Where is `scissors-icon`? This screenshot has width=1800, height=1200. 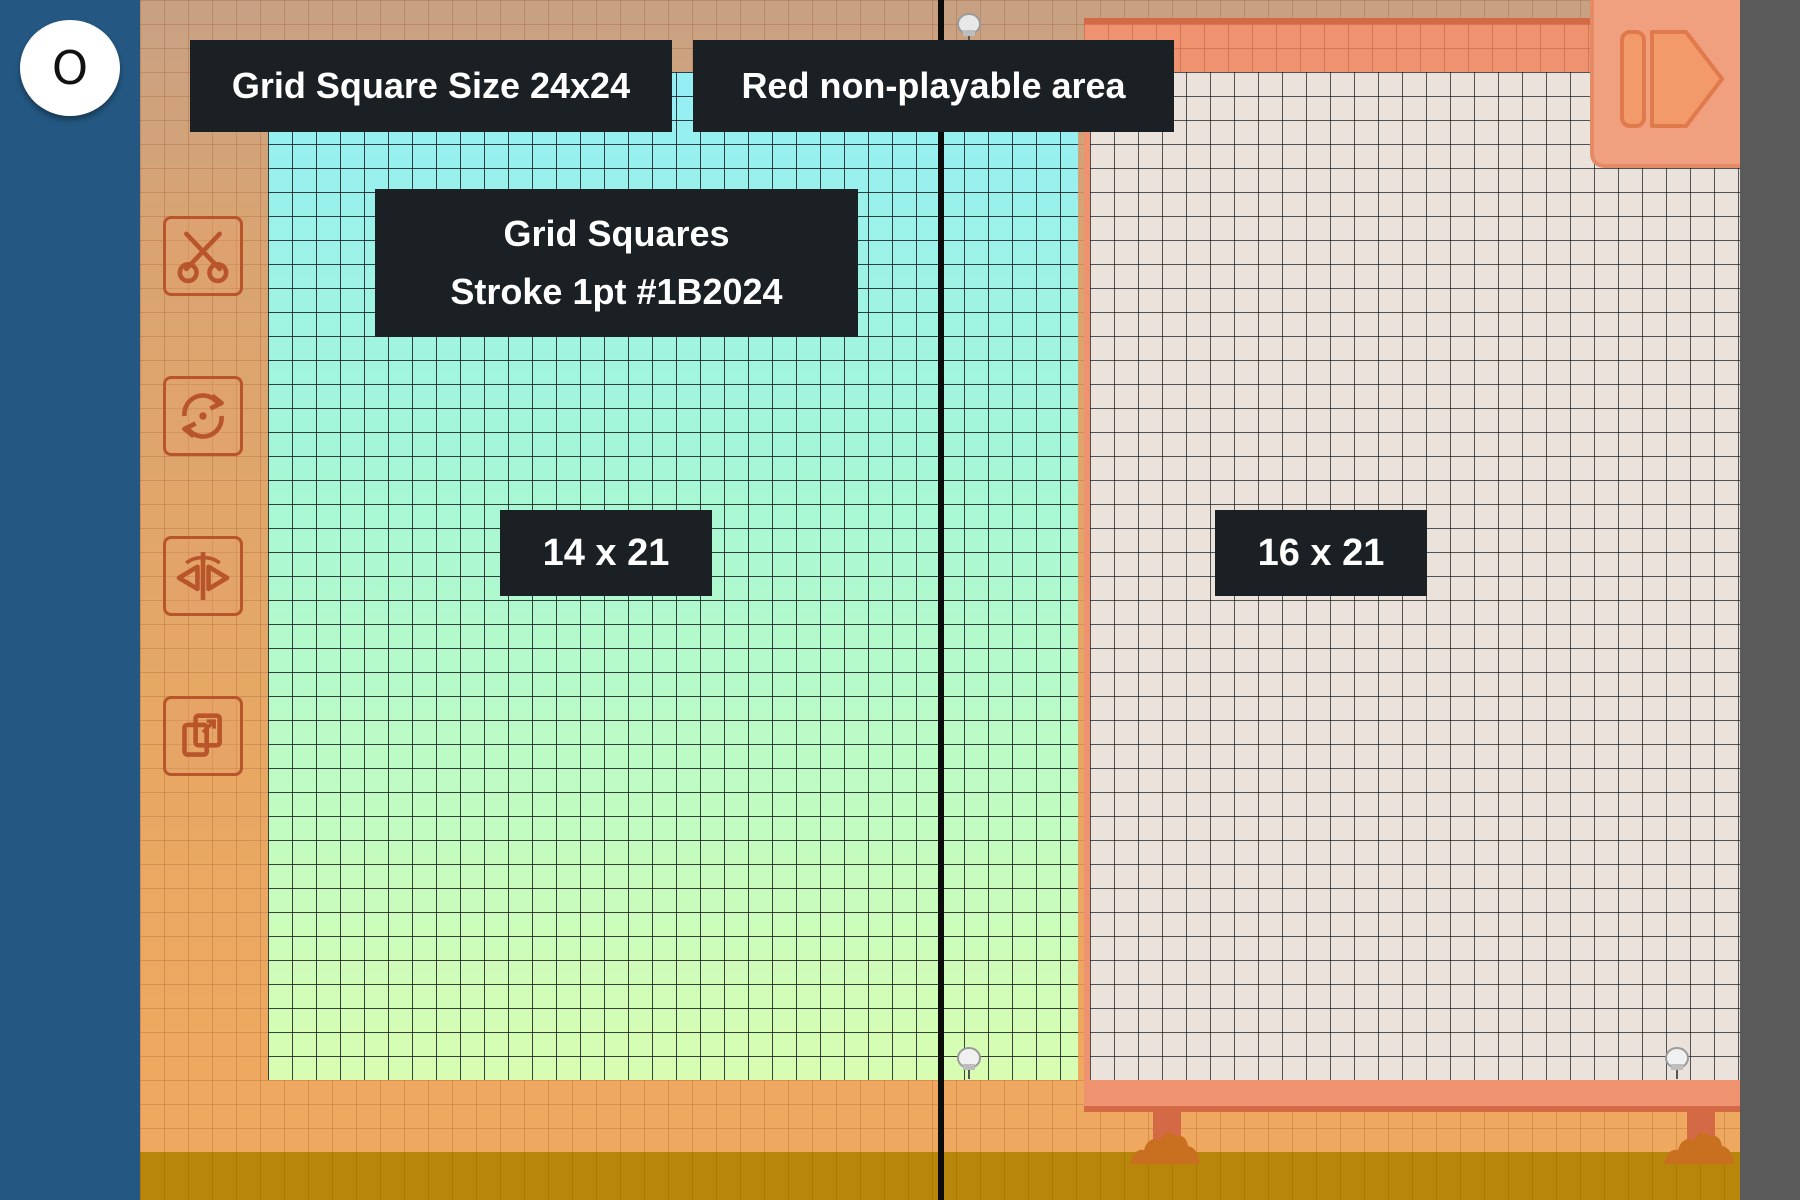
scissors-icon is located at coordinates (203, 257).